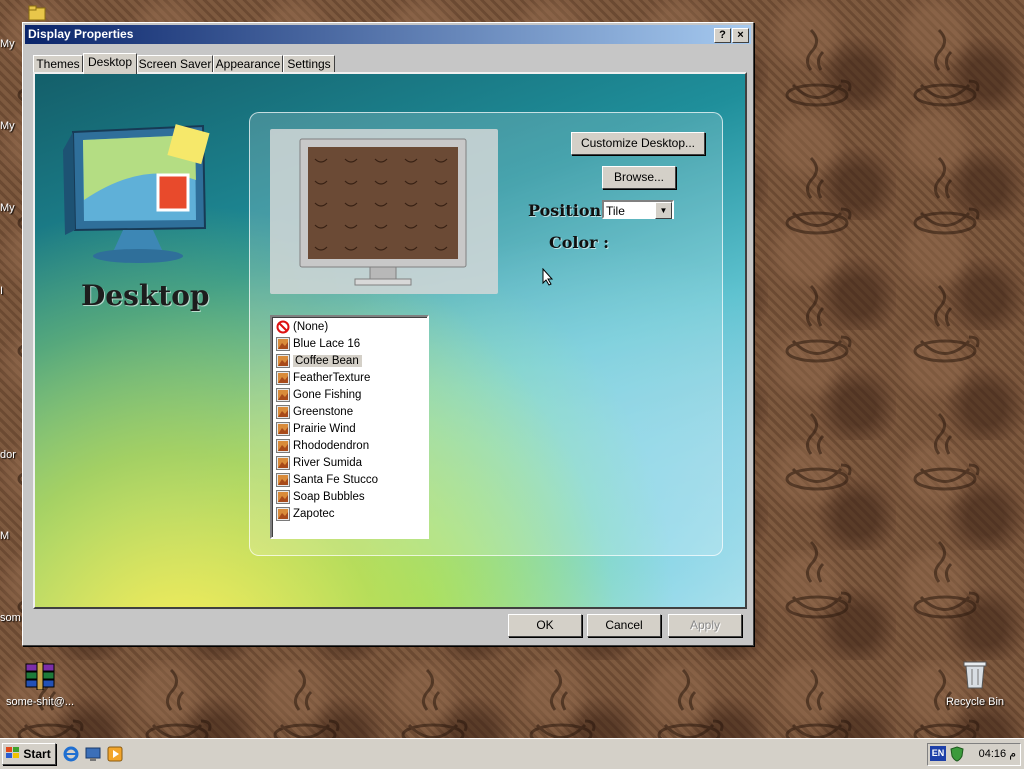 The width and height of the screenshot is (1024, 769). I want to click on list-item: Santa Fe Stucco, so click(327, 480).